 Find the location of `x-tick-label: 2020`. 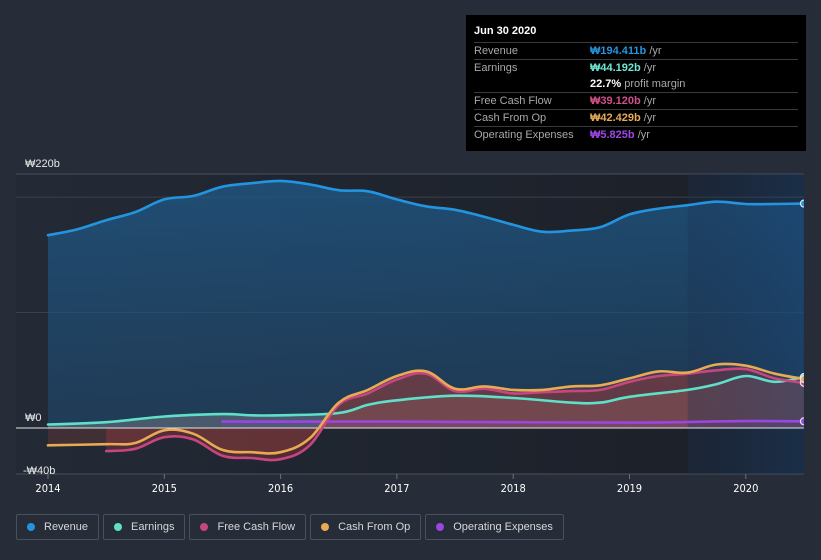

x-tick-label: 2020 is located at coordinates (745, 488).